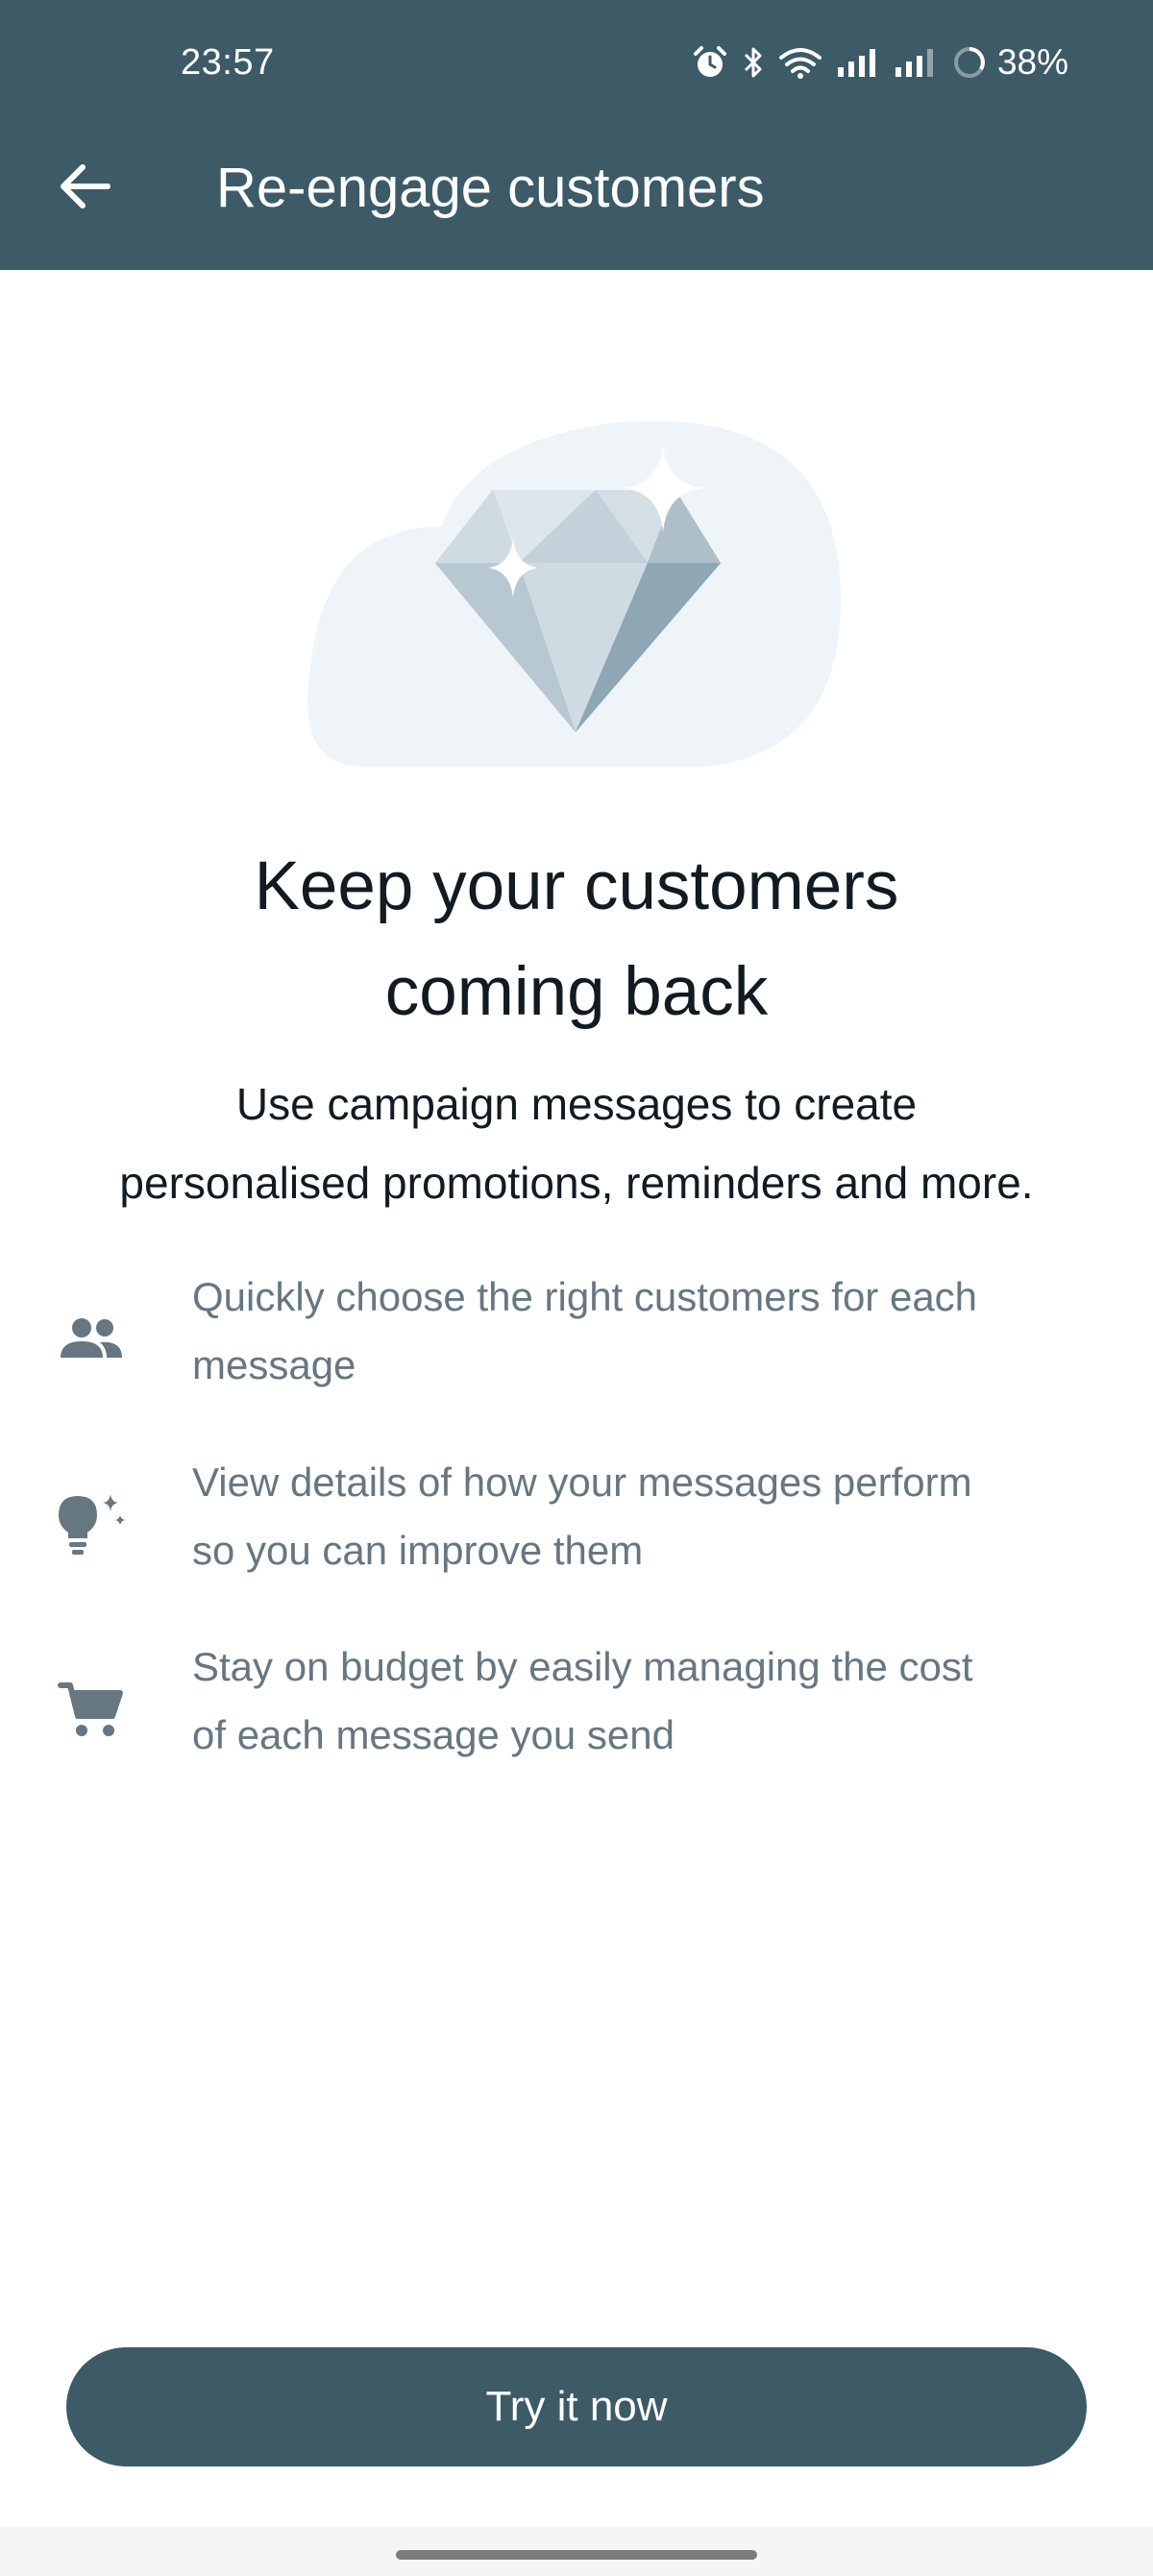 The height and width of the screenshot is (2576, 1153). Describe the element at coordinates (91, 1525) in the screenshot. I see `lightbulb-sparkle-icon` at that location.